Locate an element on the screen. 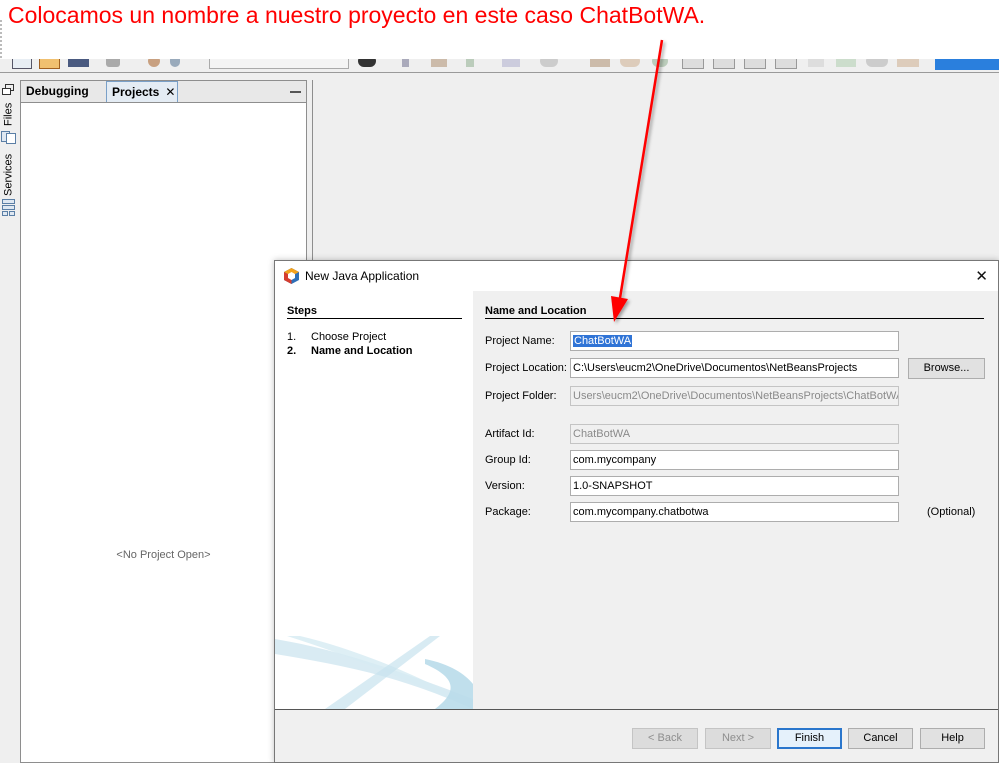 Image resolution: width=999 pixels, height=763 pixels. open-project-icon is located at coordinates (78, 63).